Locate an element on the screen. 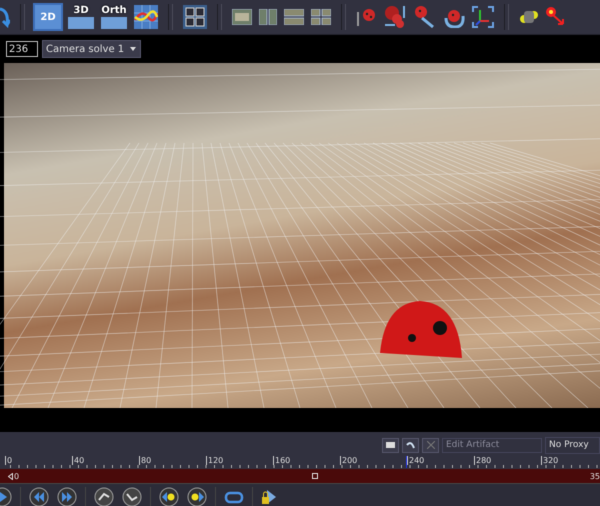 The image size is (600, 506). ruler-tick-label: 280 is located at coordinates (507, 460).